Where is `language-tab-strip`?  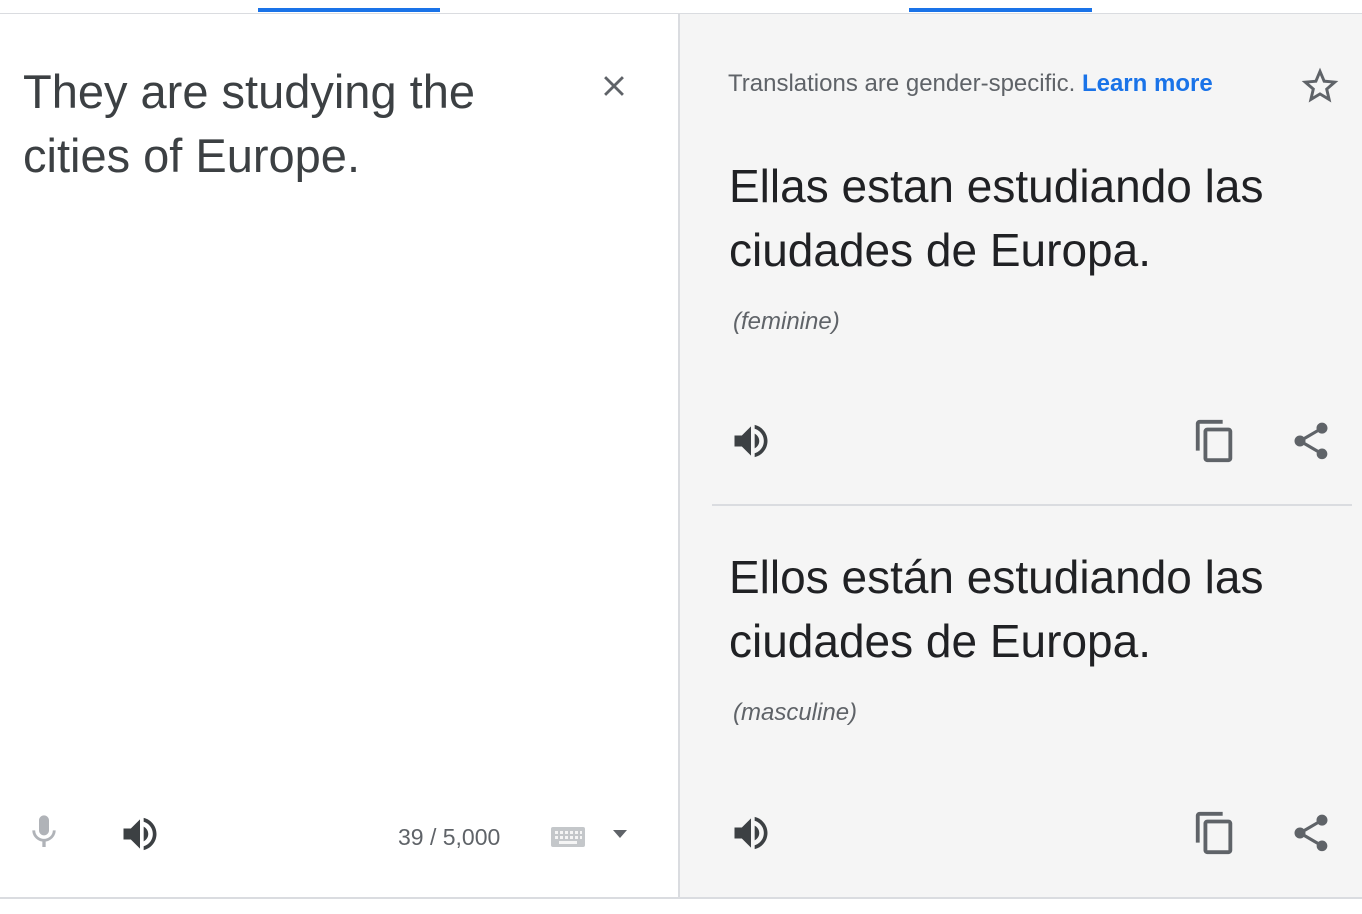 language-tab-strip is located at coordinates (681, 7).